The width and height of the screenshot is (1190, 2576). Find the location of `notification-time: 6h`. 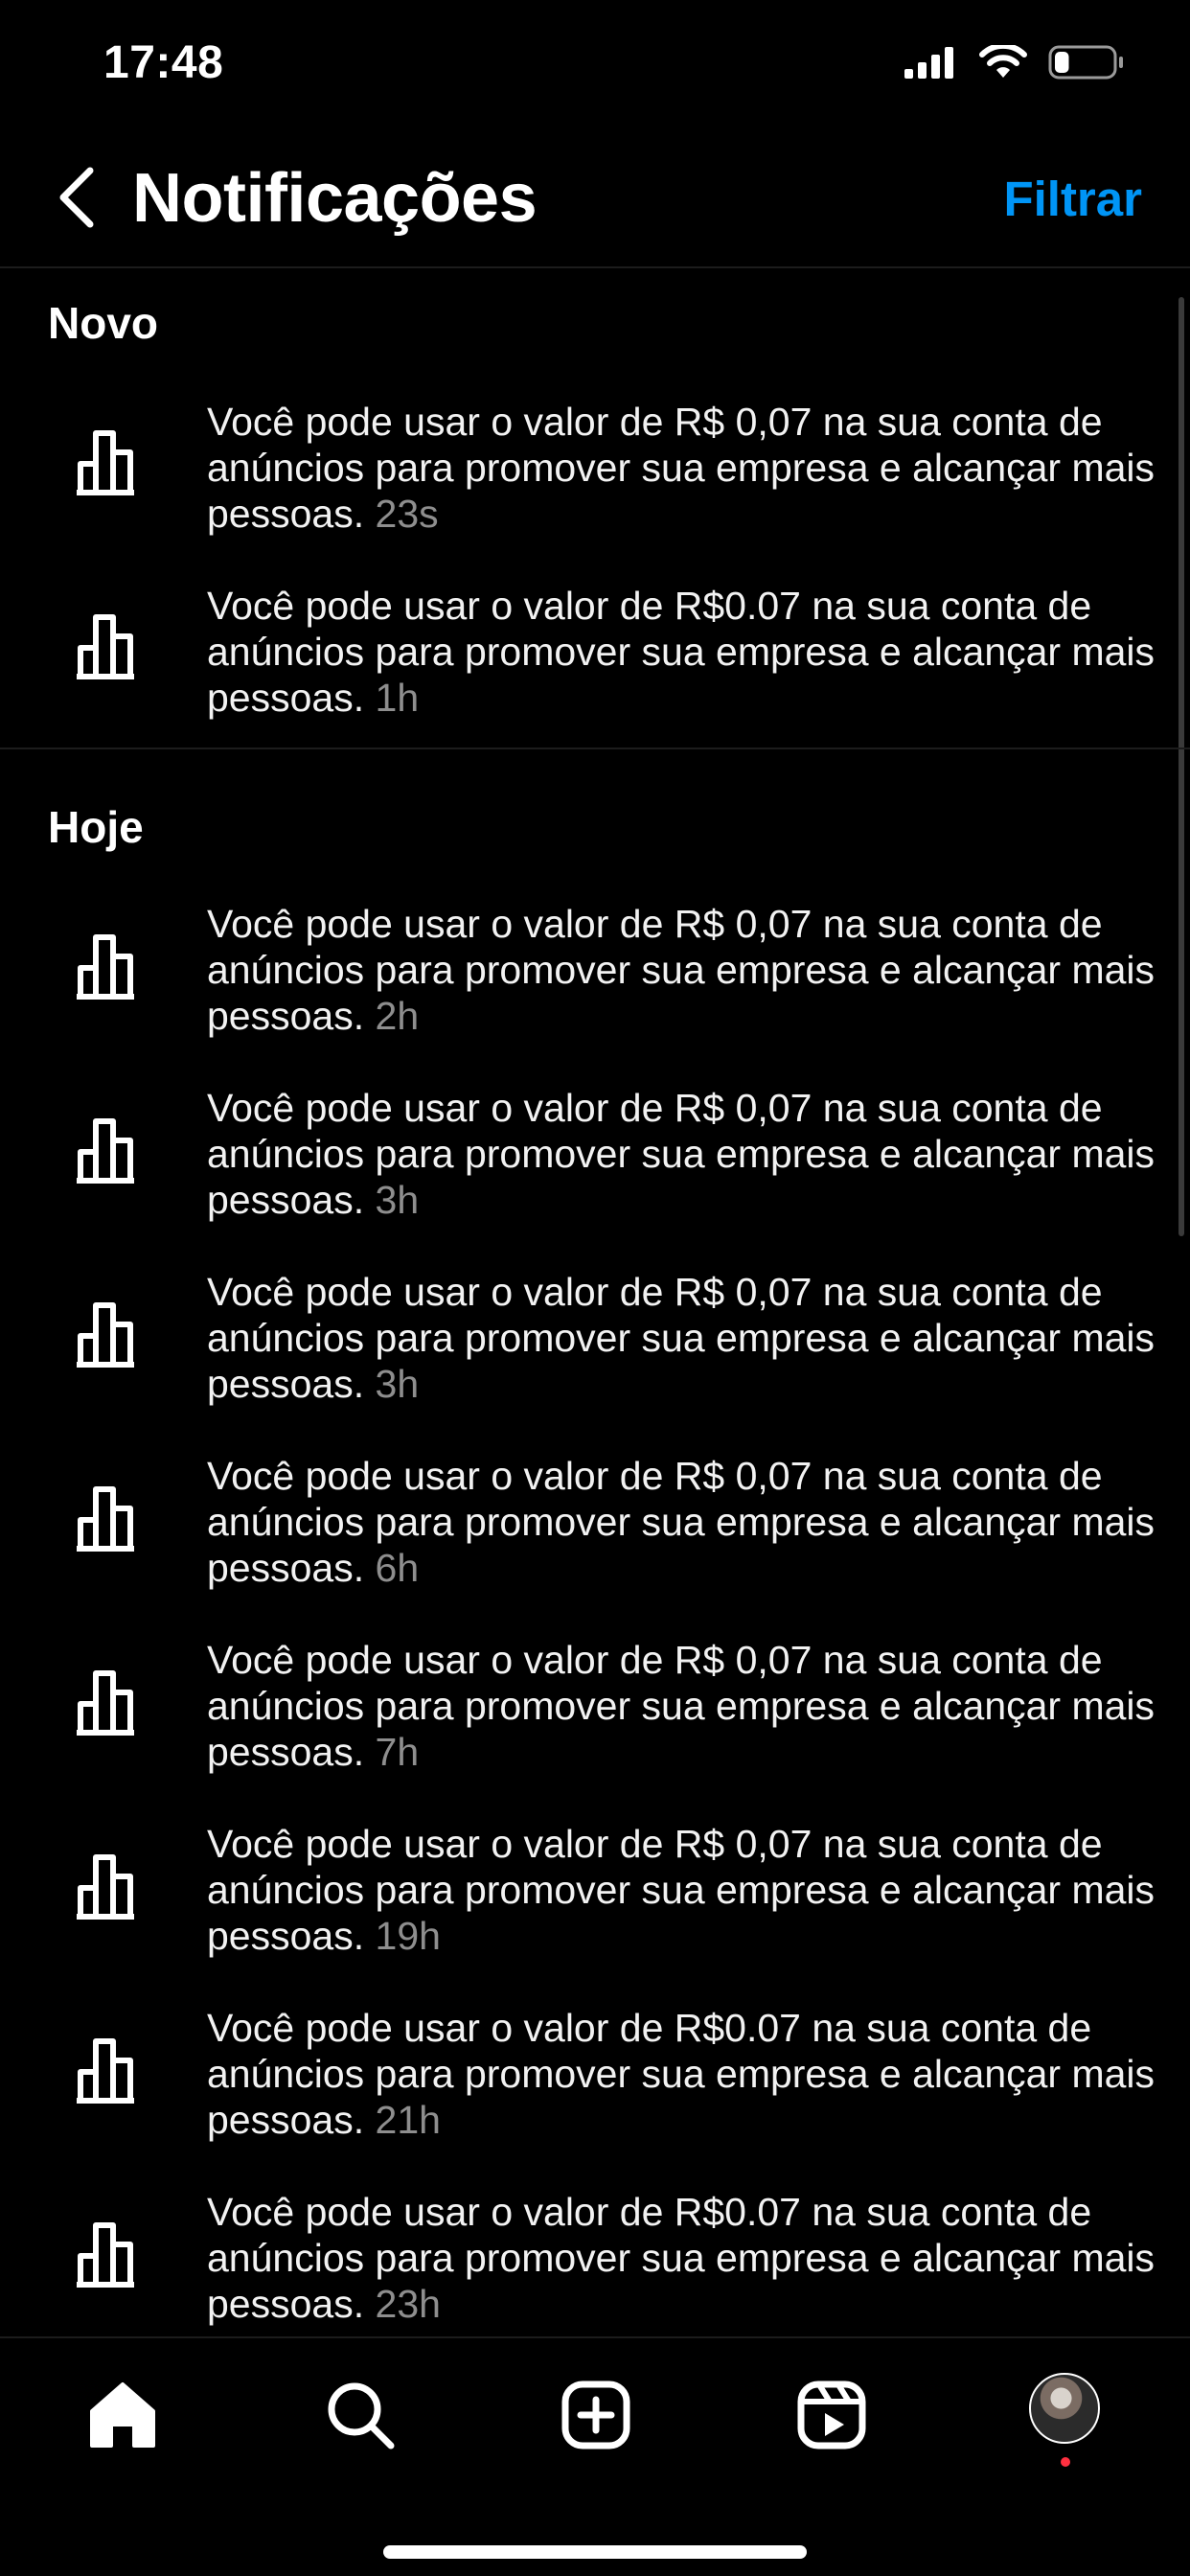

notification-time: 6h is located at coordinates (397, 1568).